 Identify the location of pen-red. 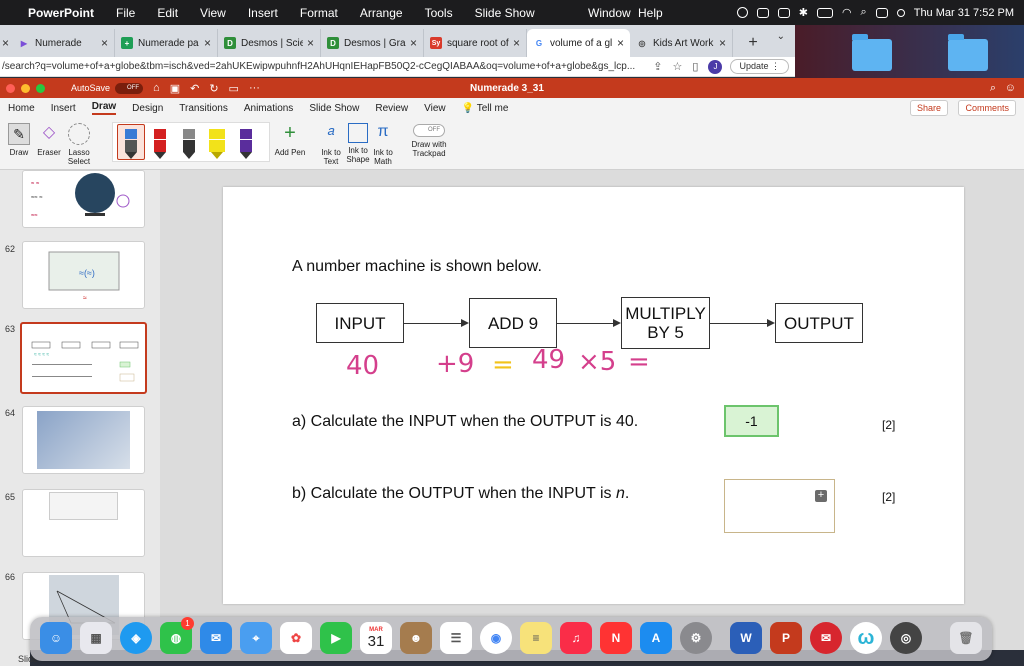
(160, 144).